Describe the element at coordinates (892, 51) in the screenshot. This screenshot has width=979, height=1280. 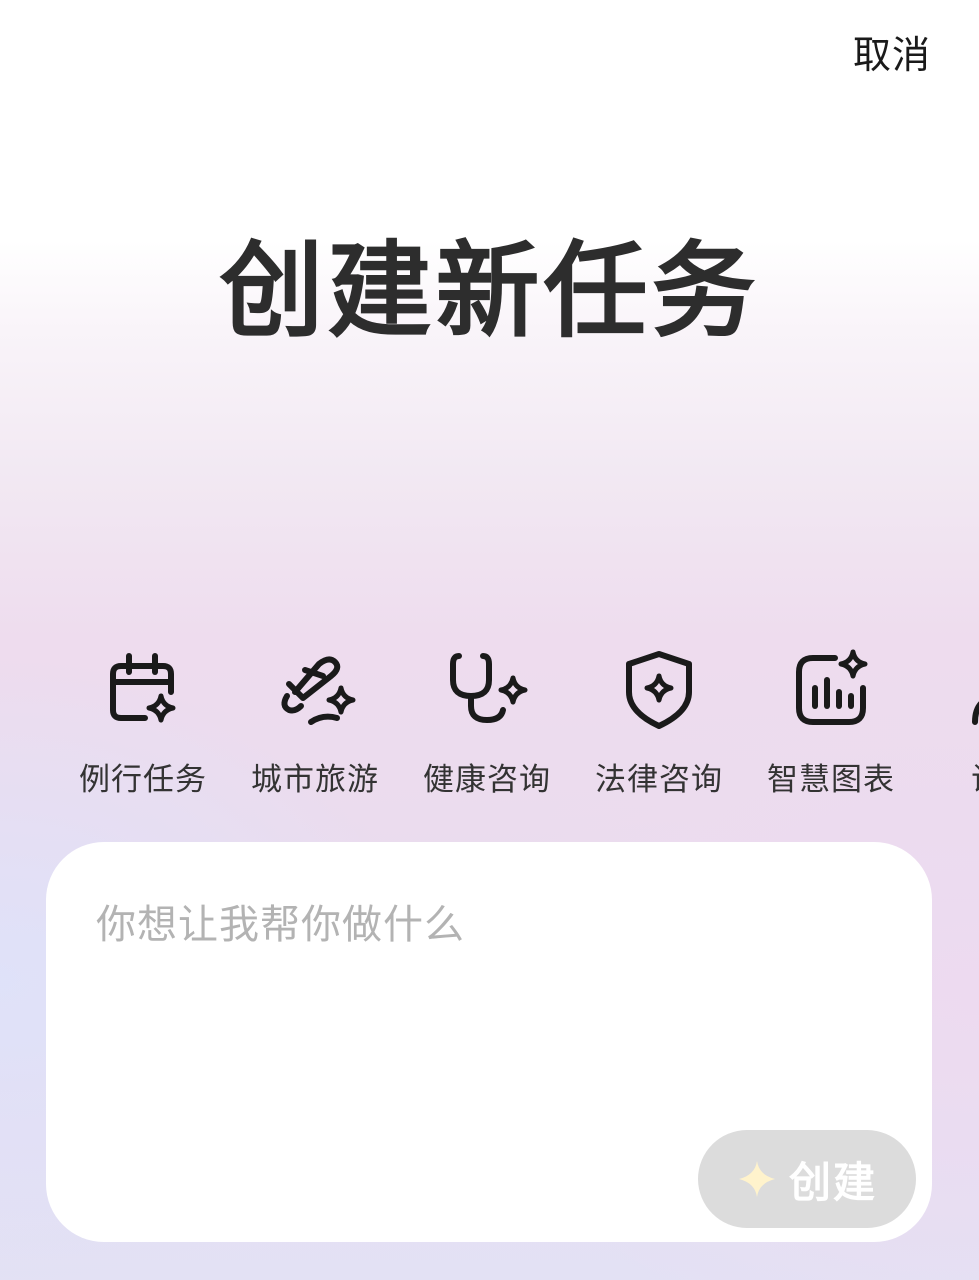
I see `cancel-button: 取消` at that location.